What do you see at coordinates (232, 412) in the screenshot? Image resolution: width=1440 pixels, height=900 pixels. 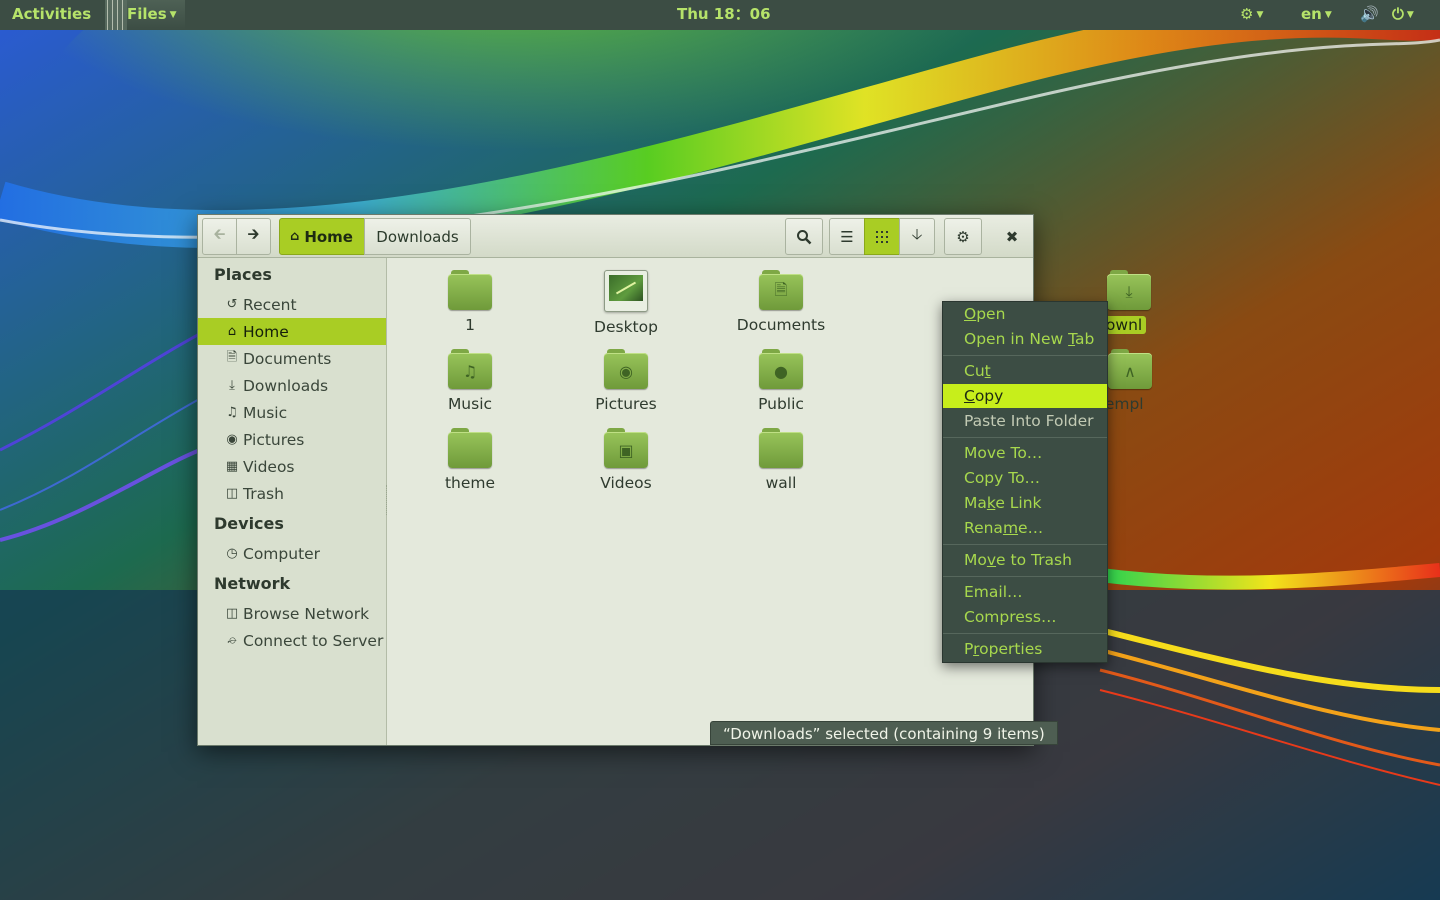 I see `music-icon: ♫` at bounding box center [232, 412].